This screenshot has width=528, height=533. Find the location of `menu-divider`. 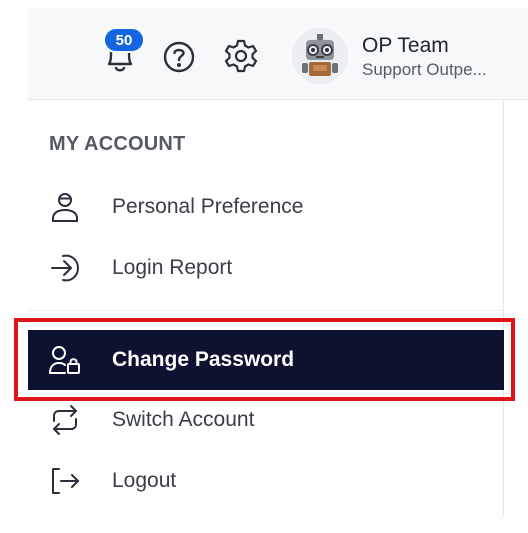

menu-divider is located at coordinates (266, 310).